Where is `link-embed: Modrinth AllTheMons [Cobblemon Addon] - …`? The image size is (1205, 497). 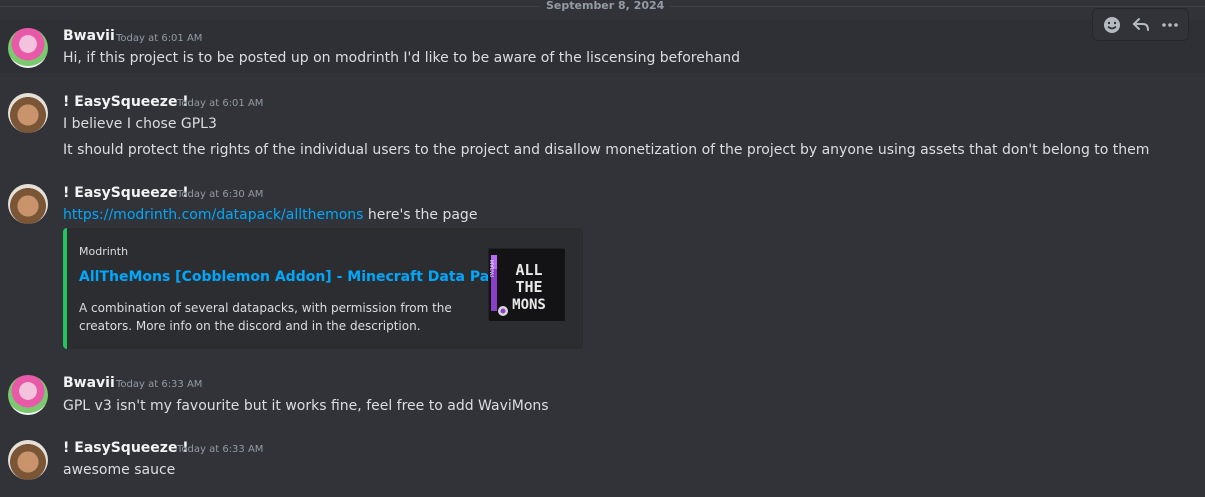 link-embed: Modrinth AllTheMons [Cobblemon Addon] - … is located at coordinates (323, 288).